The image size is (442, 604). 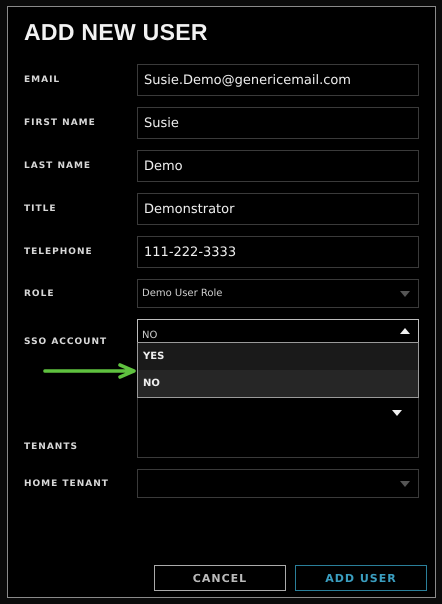 What do you see at coordinates (43, 80) in the screenshot?
I see `field-label: EMAIL` at bounding box center [43, 80].